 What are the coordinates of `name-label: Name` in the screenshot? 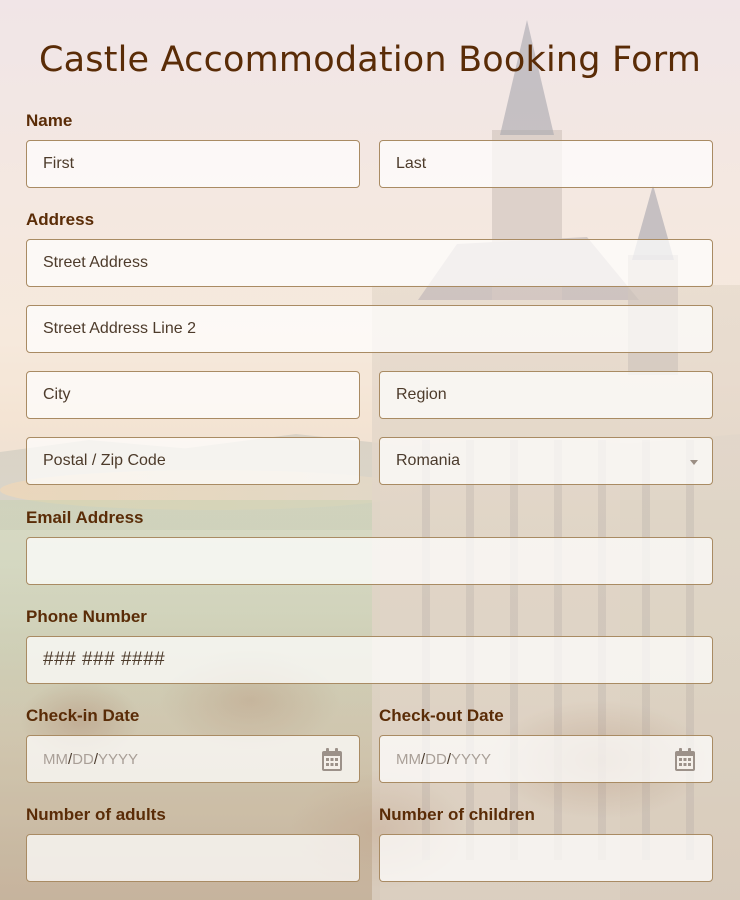 It's located at (49, 120).